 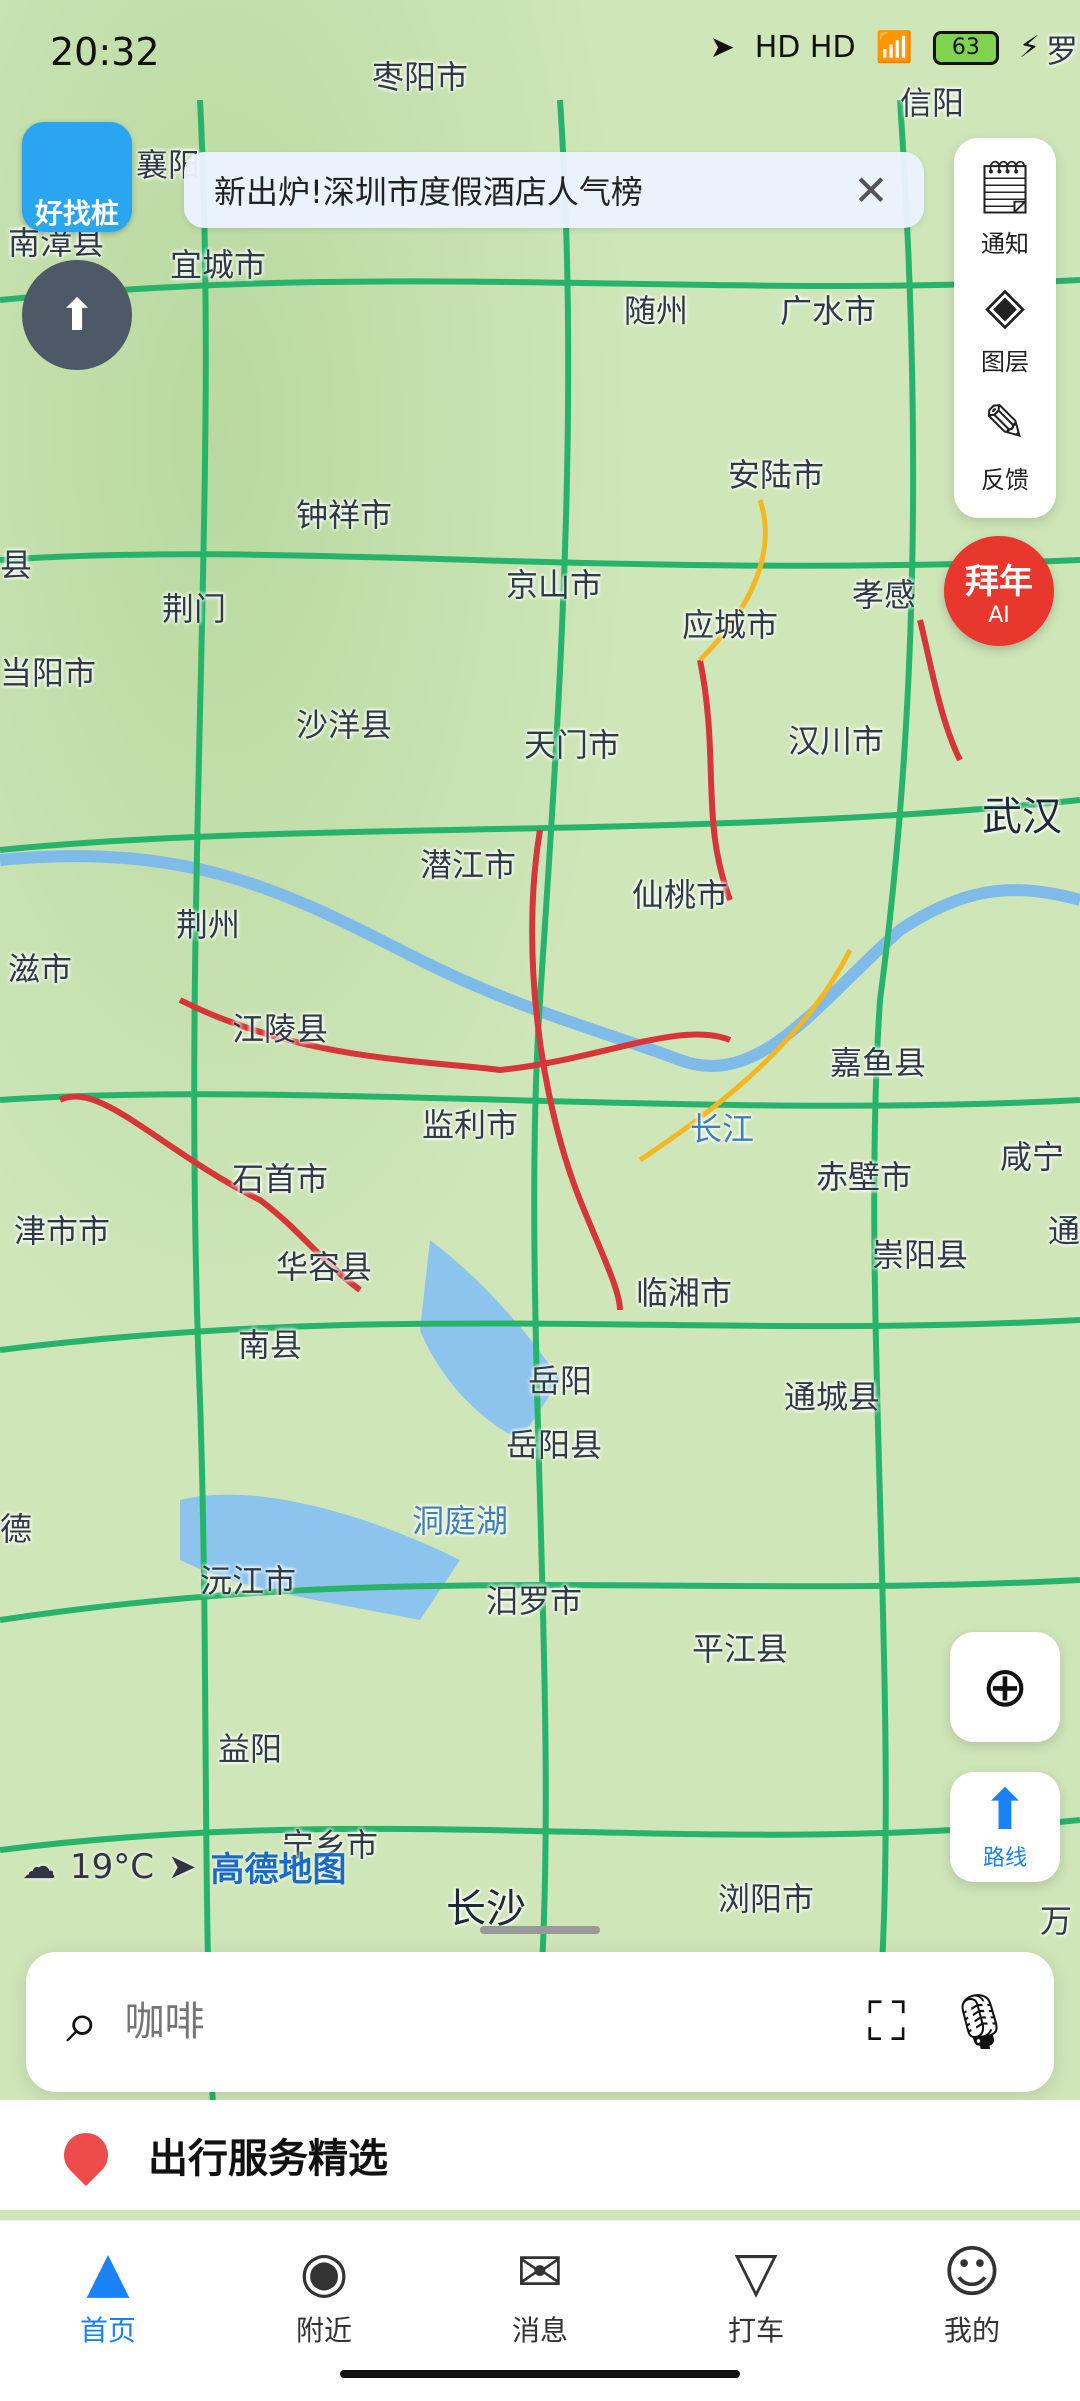 What do you see at coordinates (680, 893) in the screenshot?
I see `map-label: 仙桃市` at bounding box center [680, 893].